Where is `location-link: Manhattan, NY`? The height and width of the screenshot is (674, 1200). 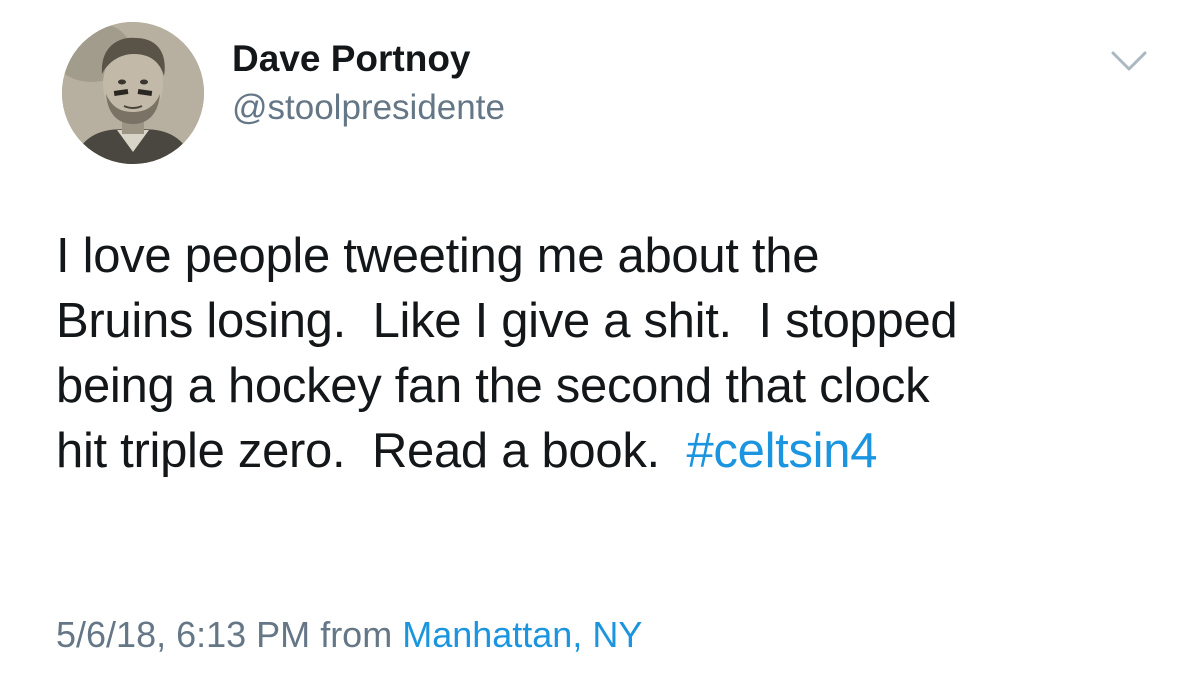 location-link: Manhattan, NY is located at coordinates (522, 634).